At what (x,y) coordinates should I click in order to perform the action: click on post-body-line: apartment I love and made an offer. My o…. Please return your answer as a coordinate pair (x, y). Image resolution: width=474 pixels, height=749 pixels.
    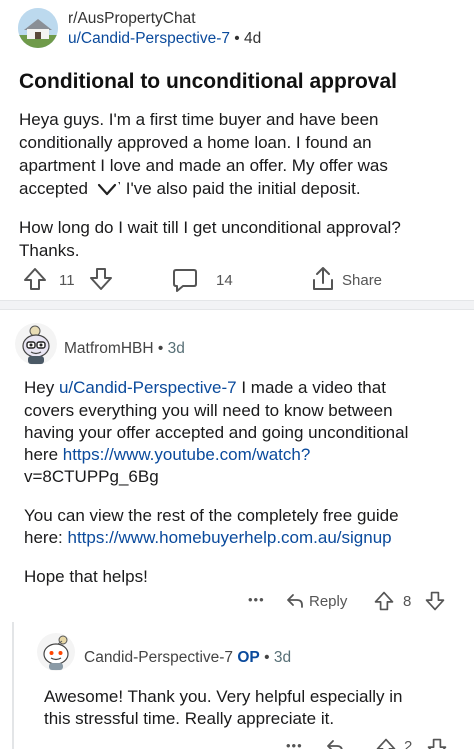
    Looking at the image, I should click on (203, 165).